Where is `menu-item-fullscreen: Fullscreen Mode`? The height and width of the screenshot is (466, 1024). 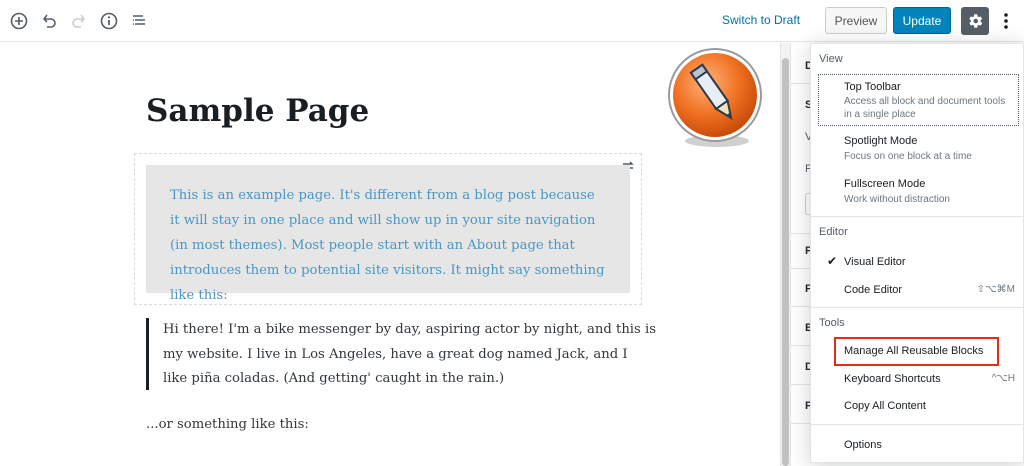 menu-item-fullscreen: Fullscreen Mode is located at coordinates (884, 184).